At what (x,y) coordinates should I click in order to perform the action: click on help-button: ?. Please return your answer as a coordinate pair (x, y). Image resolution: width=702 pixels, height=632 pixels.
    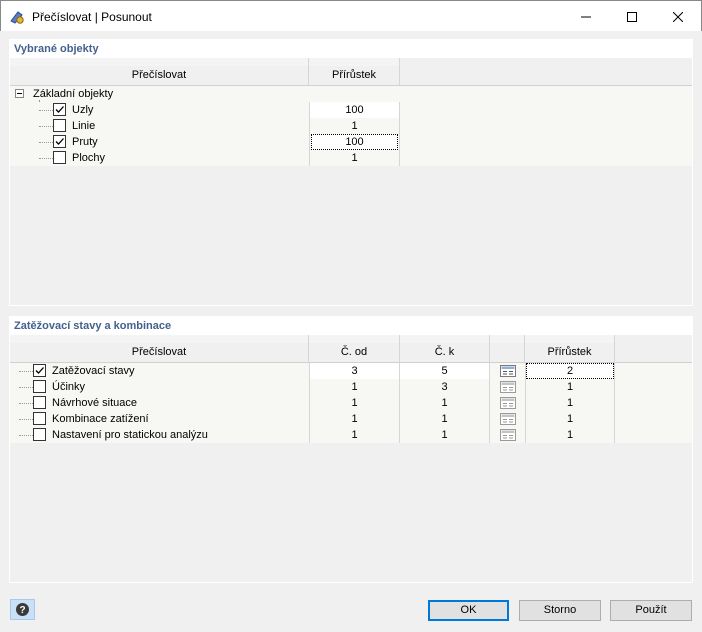
    Looking at the image, I should click on (22, 609).